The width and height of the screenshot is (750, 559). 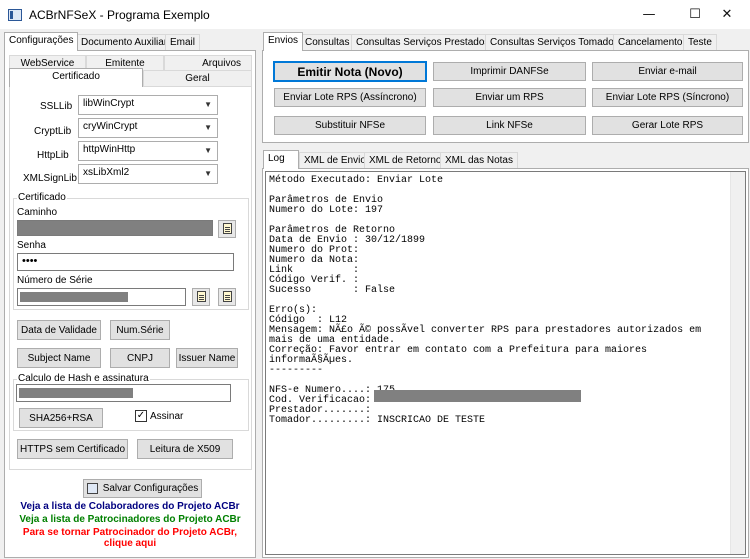 I want to click on minimize-button: —, so click(x=649, y=15).